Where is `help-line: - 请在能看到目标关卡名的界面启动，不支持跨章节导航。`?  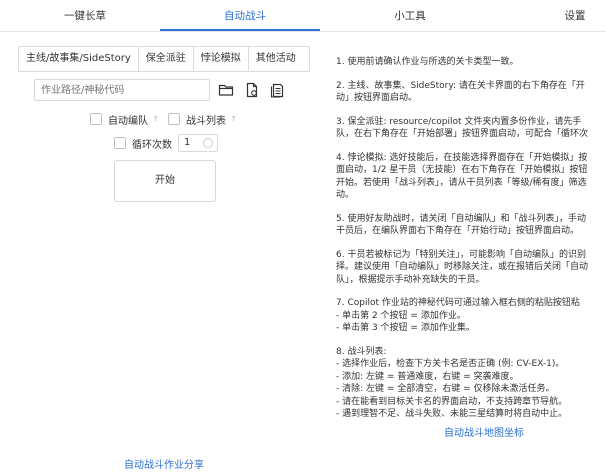 help-line: - 请在能看到目标关卡名的界面启动，不支持跨章节导航。 is located at coordinates (452, 401).